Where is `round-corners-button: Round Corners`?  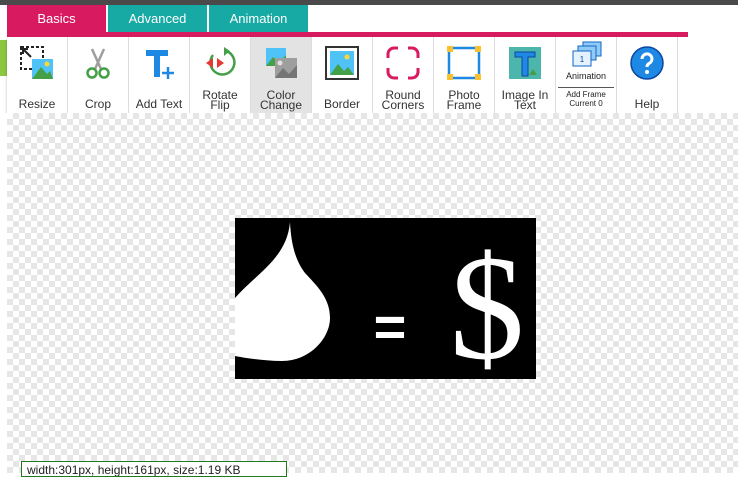
round-corners-button: Round Corners is located at coordinates (403, 75).